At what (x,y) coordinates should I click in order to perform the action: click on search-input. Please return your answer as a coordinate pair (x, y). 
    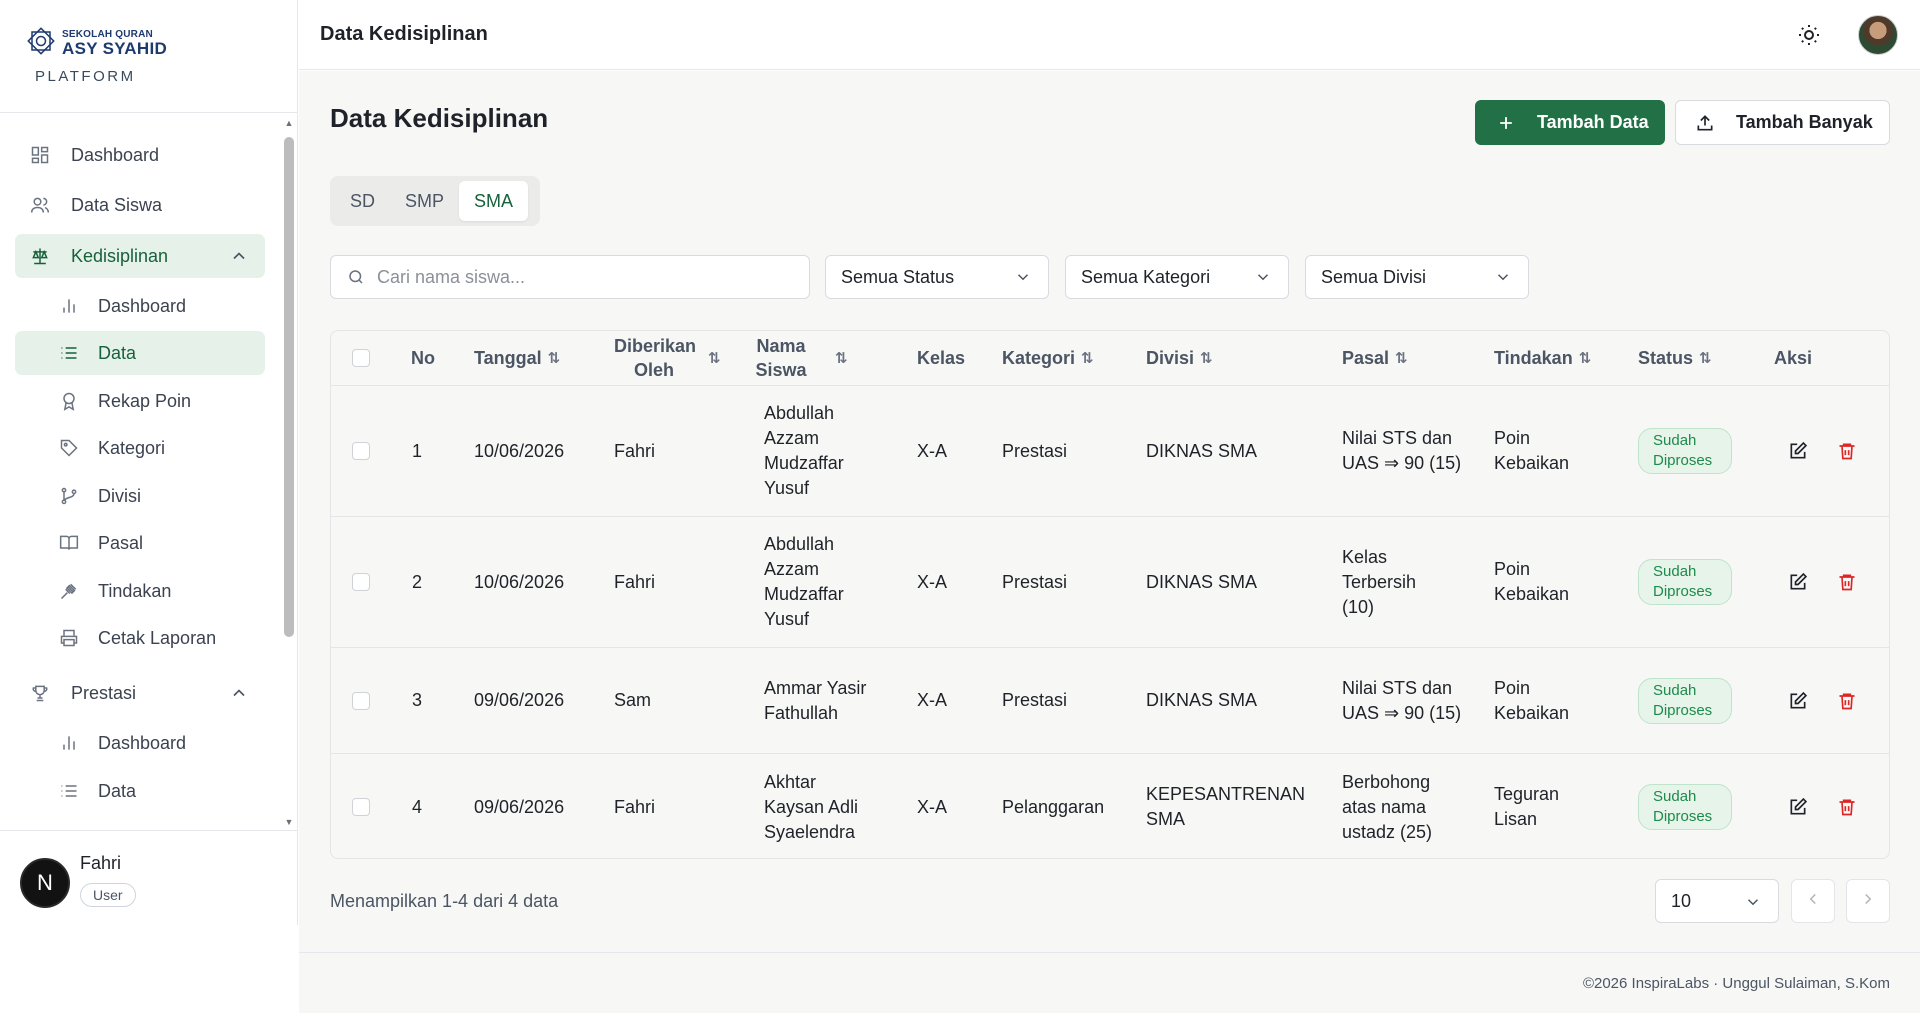
    Looking at the image, I should click on (587, 277).